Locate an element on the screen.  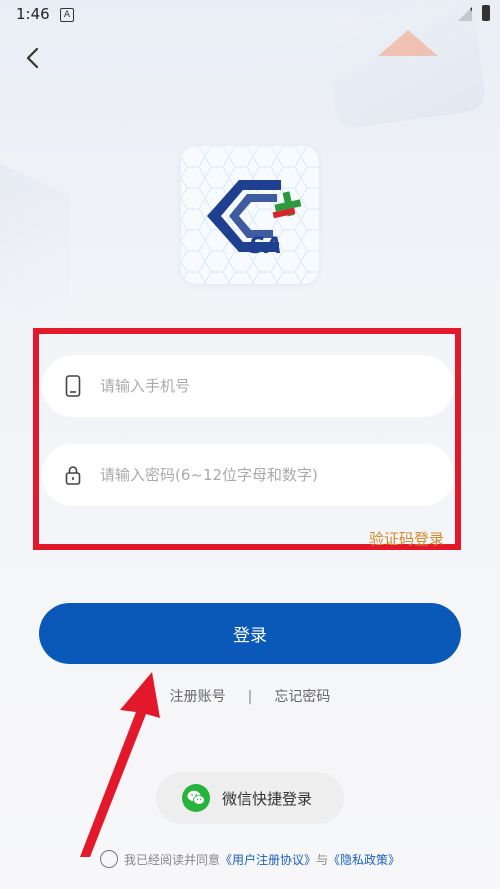
phone-icon is located at coordinates (73, 386).